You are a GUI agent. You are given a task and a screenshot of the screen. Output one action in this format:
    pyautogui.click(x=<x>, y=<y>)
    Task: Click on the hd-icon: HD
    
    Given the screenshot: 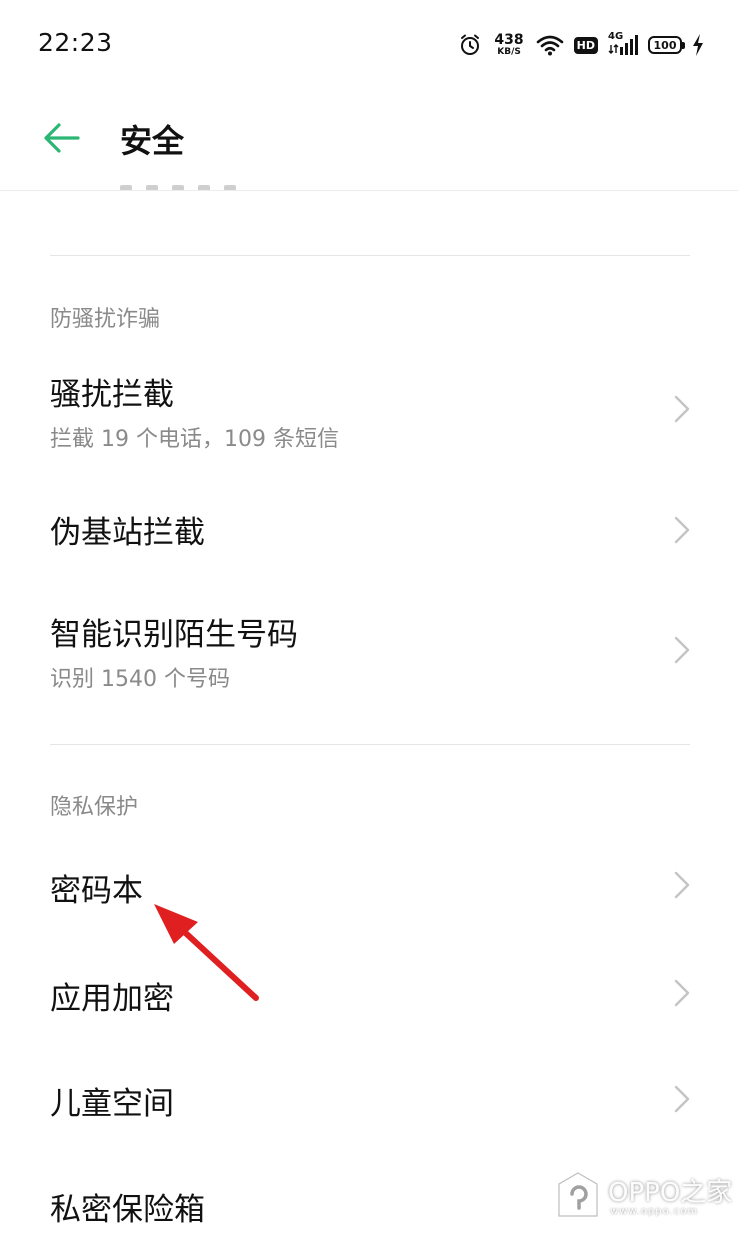 What is the action you would take?
    pyautogui.click(x=585, y=45)
    